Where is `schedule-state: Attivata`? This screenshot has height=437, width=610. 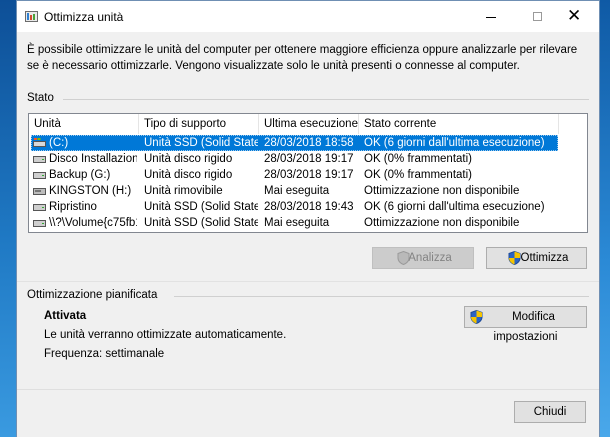 schedule-state: Attivata is located at coordinates (65, 316).